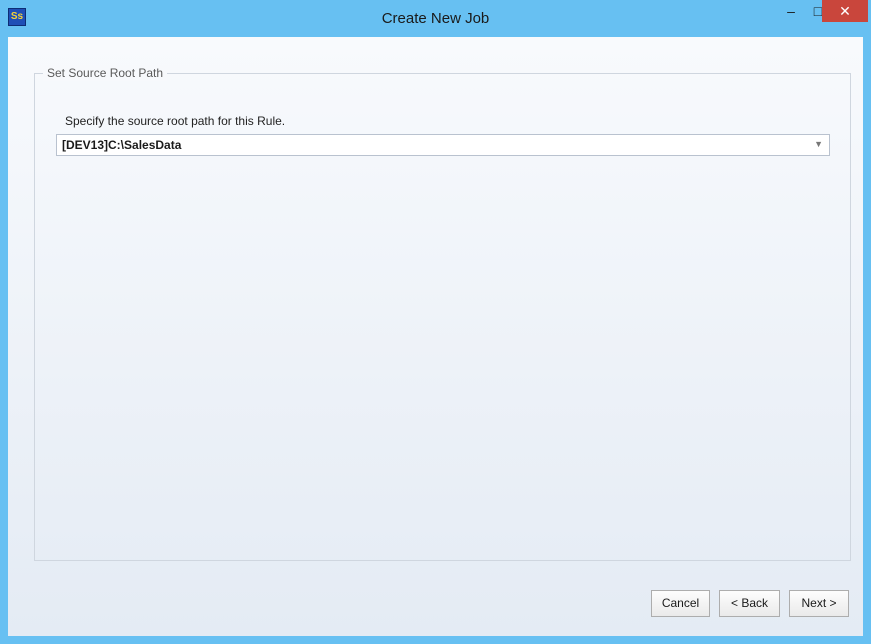 This screenshot has height=644, width=871. Describe the element at coordinates (845, 11) in the screenshot. I see `close-button: ✕` at that location.